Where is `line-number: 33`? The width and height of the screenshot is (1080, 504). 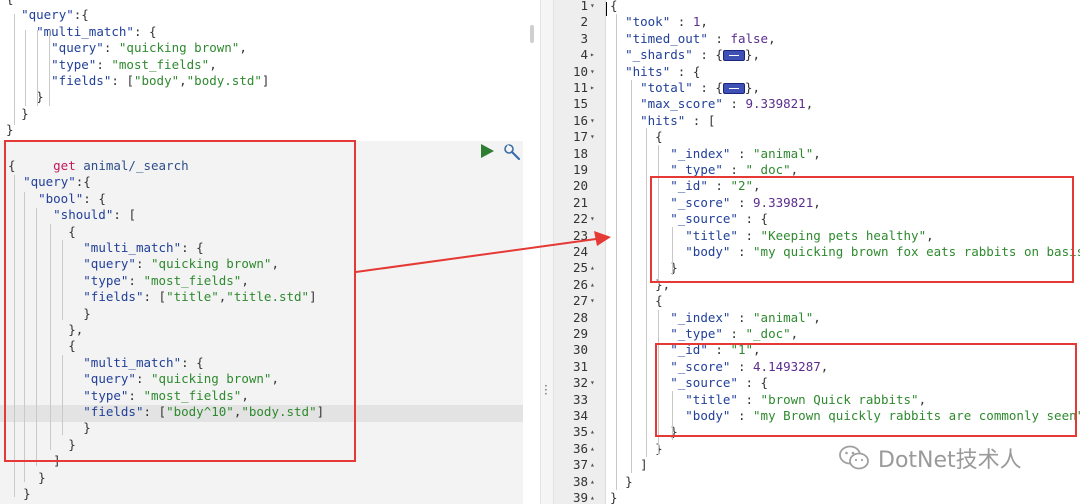 line-number: 33 is located at coordinates (571, 400).